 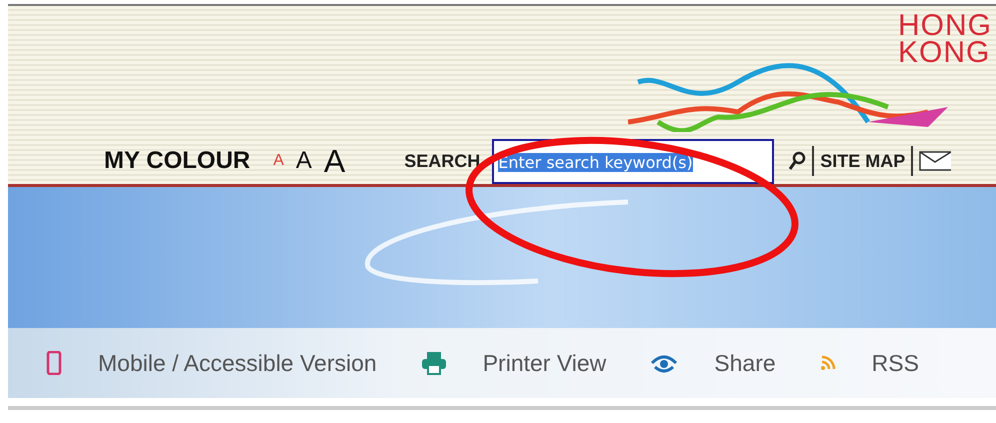 I want to click on phone-icon, so click(x=54, y=363).